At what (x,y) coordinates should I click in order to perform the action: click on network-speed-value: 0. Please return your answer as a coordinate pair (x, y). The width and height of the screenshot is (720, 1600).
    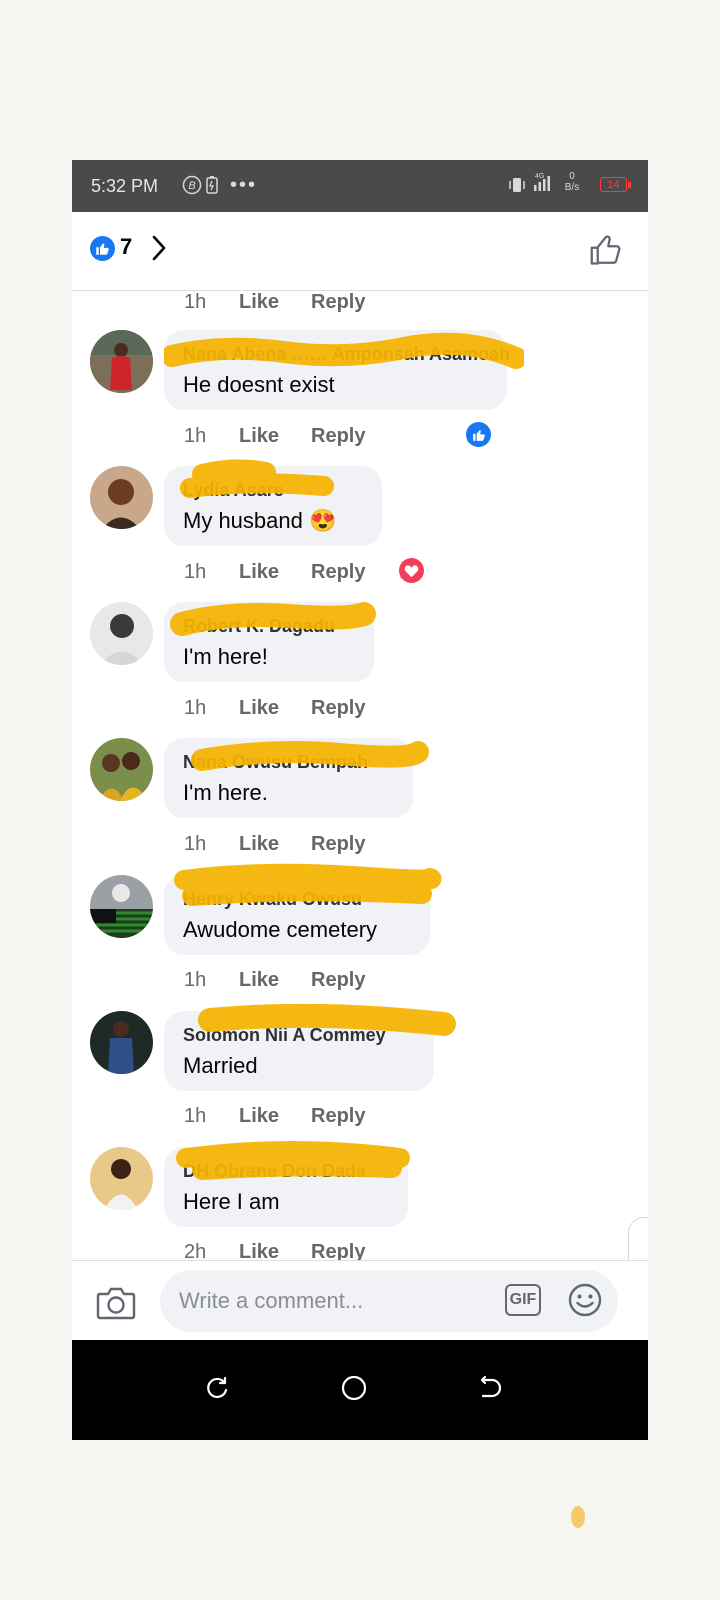
    Looking at the image, I should click on (572, 176).